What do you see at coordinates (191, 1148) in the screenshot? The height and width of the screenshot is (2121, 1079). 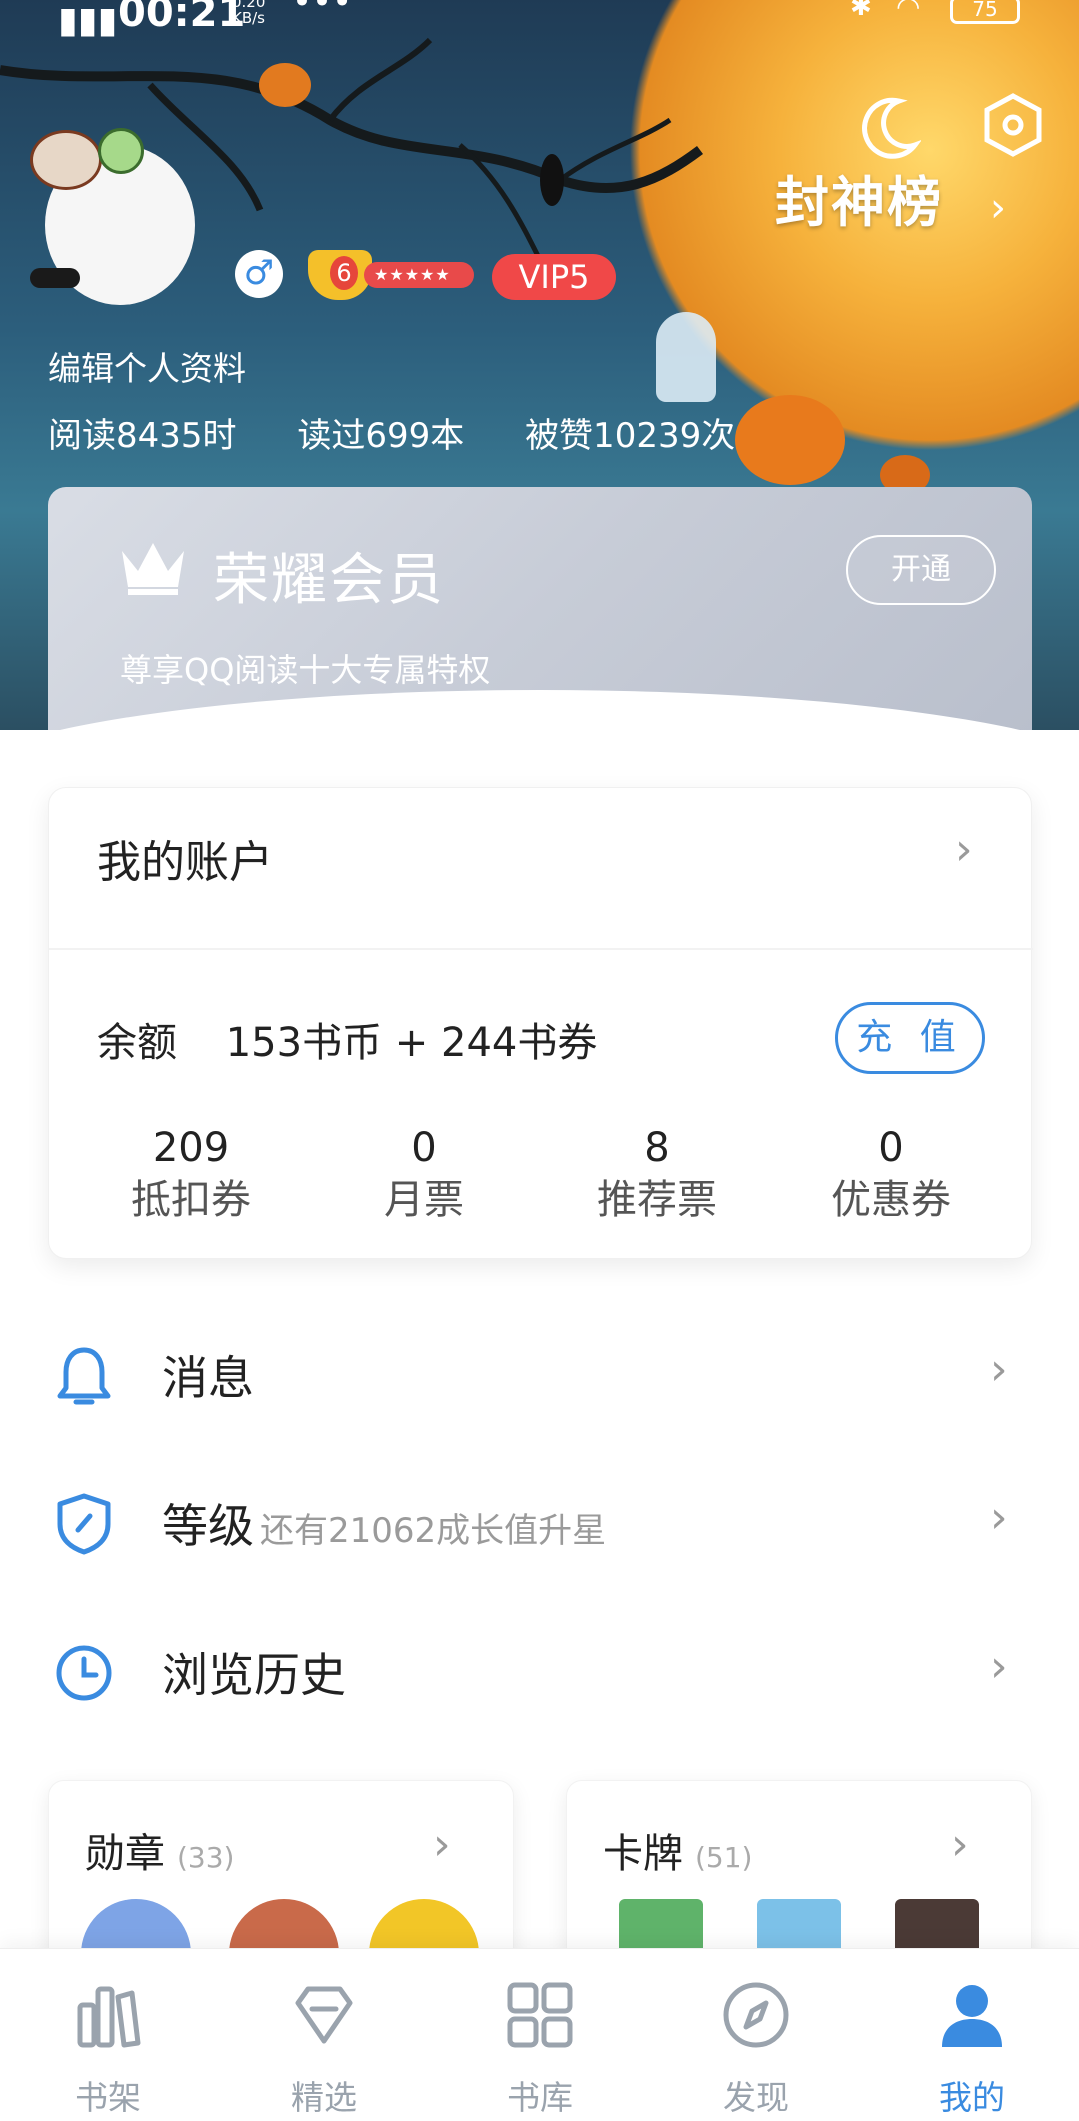 I see `voucher-count: 209` at bounding box center [191, 1148].